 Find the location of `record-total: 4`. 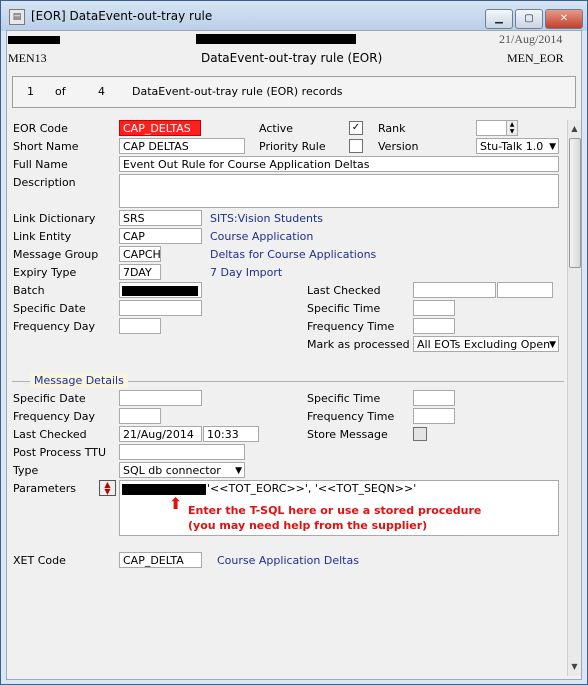

record-total: 4 is located at coordinates (101, 91).